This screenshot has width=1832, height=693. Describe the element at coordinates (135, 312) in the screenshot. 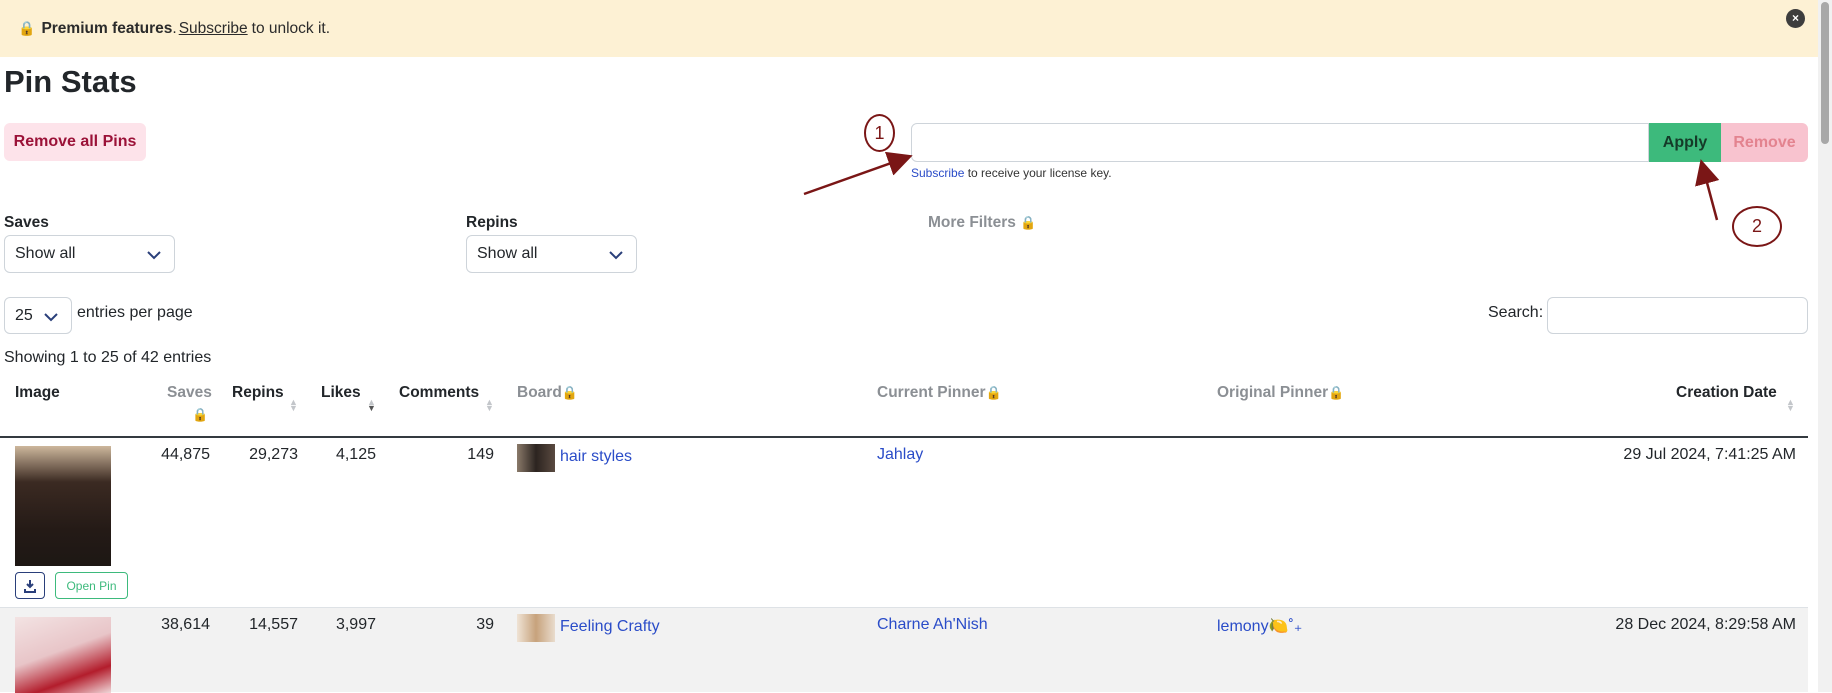

I see `entries-per-page-label: entries per page` at that location.